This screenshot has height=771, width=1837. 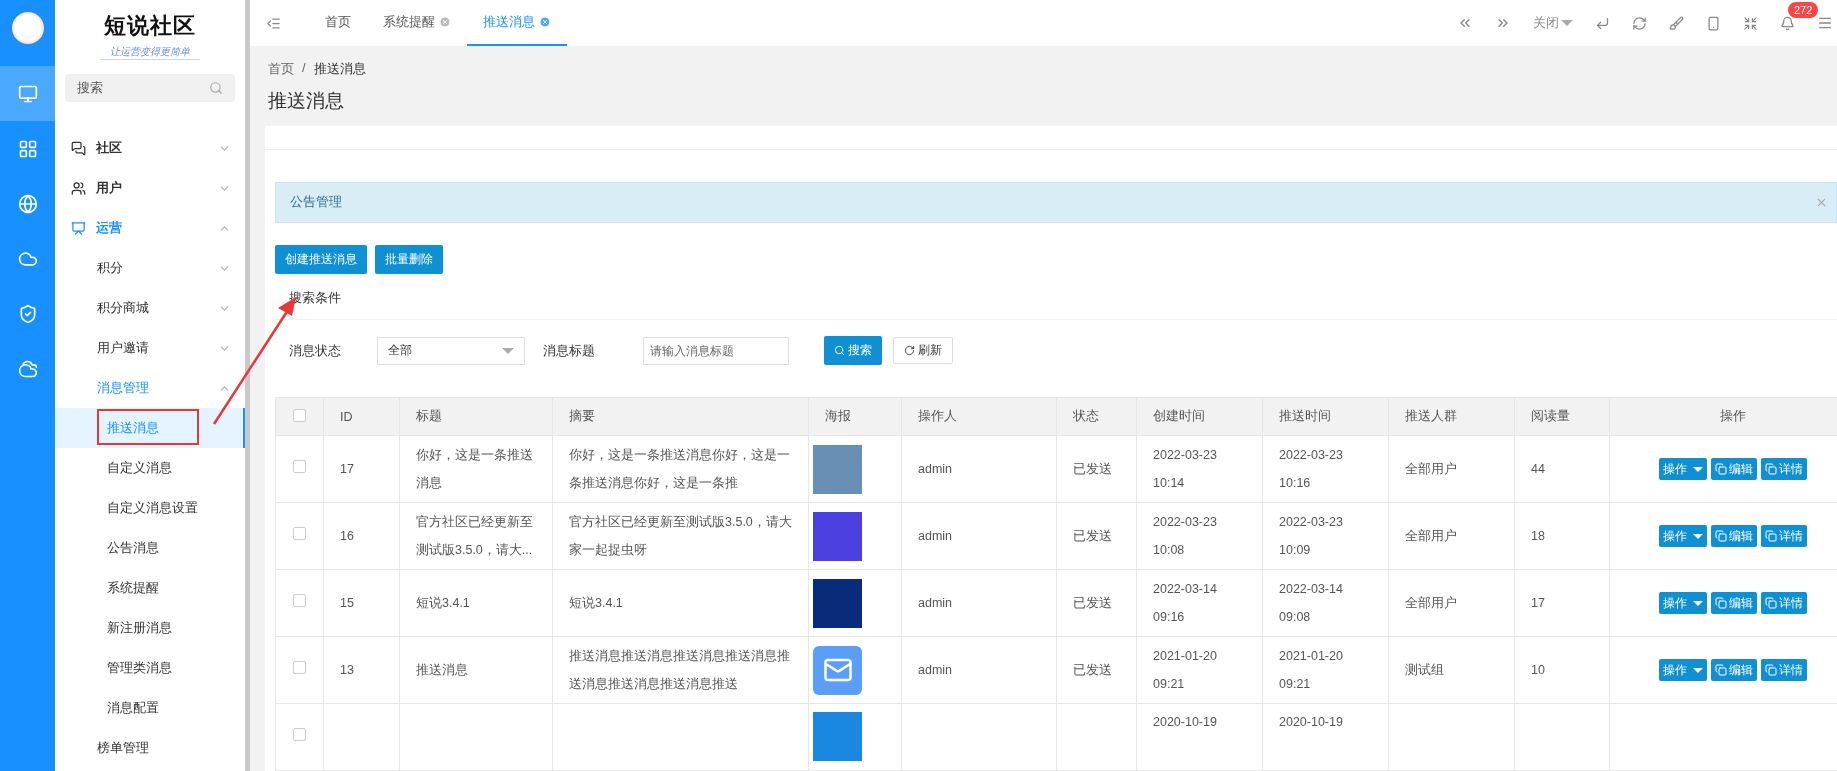 I want to click on alert-text: 公告管理, so click(x=316, y=202).